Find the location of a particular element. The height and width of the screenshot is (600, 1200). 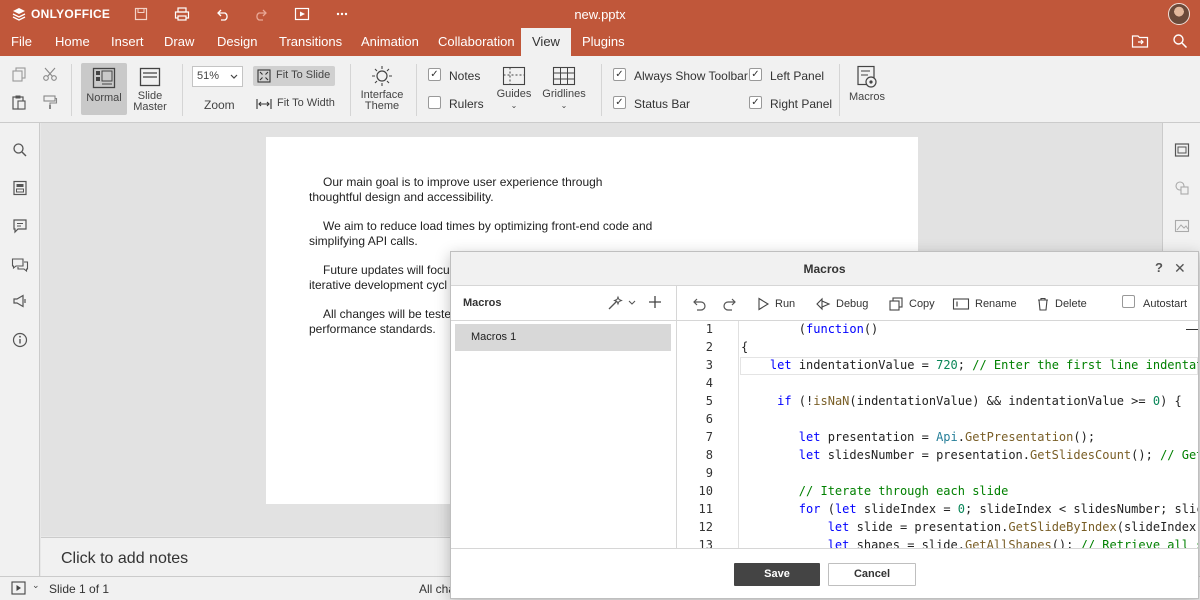

copy-button: Copy is located at coordinates (911, 304).